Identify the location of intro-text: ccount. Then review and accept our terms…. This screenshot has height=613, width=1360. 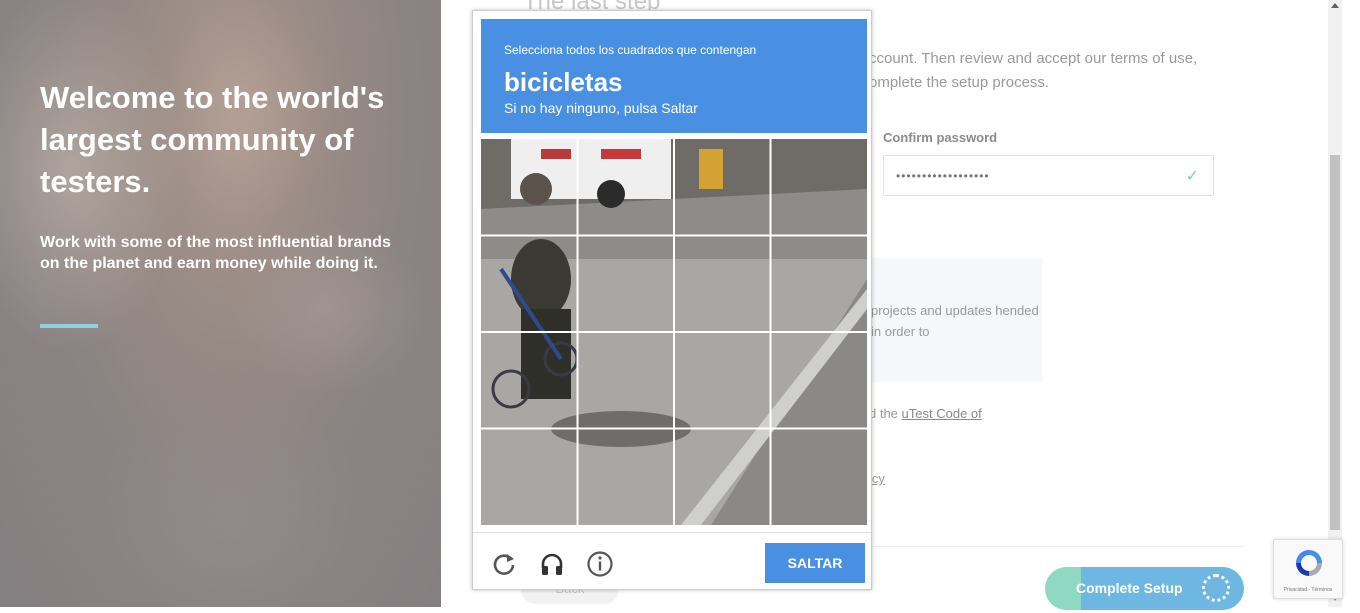
(1033, 70).